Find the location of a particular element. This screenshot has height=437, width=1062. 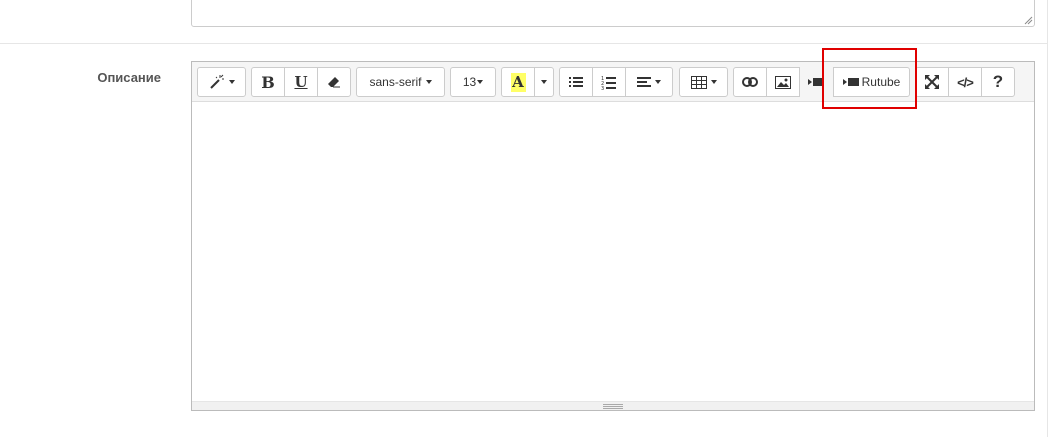

panel-right-border is located at coordinates (1047, 218).